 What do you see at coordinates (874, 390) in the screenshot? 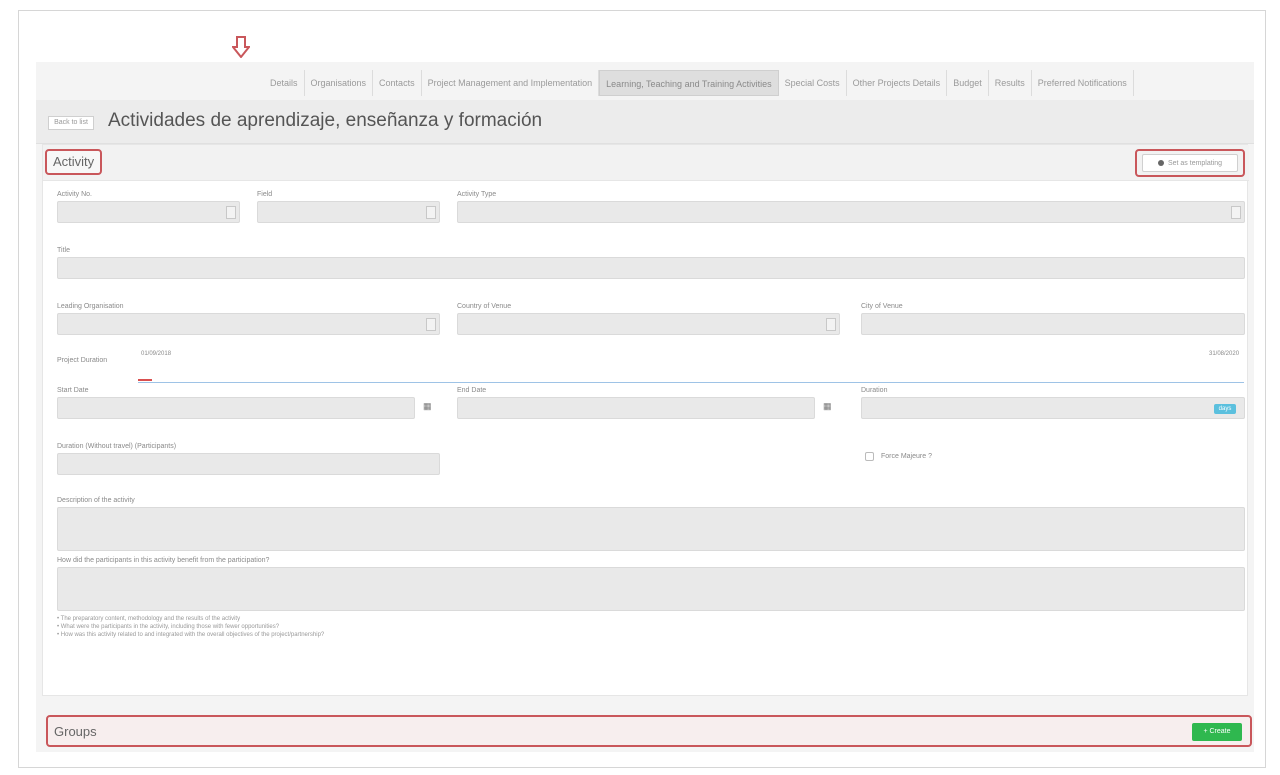
I see `duration-label: Duration` at bounding box center [874, 390].